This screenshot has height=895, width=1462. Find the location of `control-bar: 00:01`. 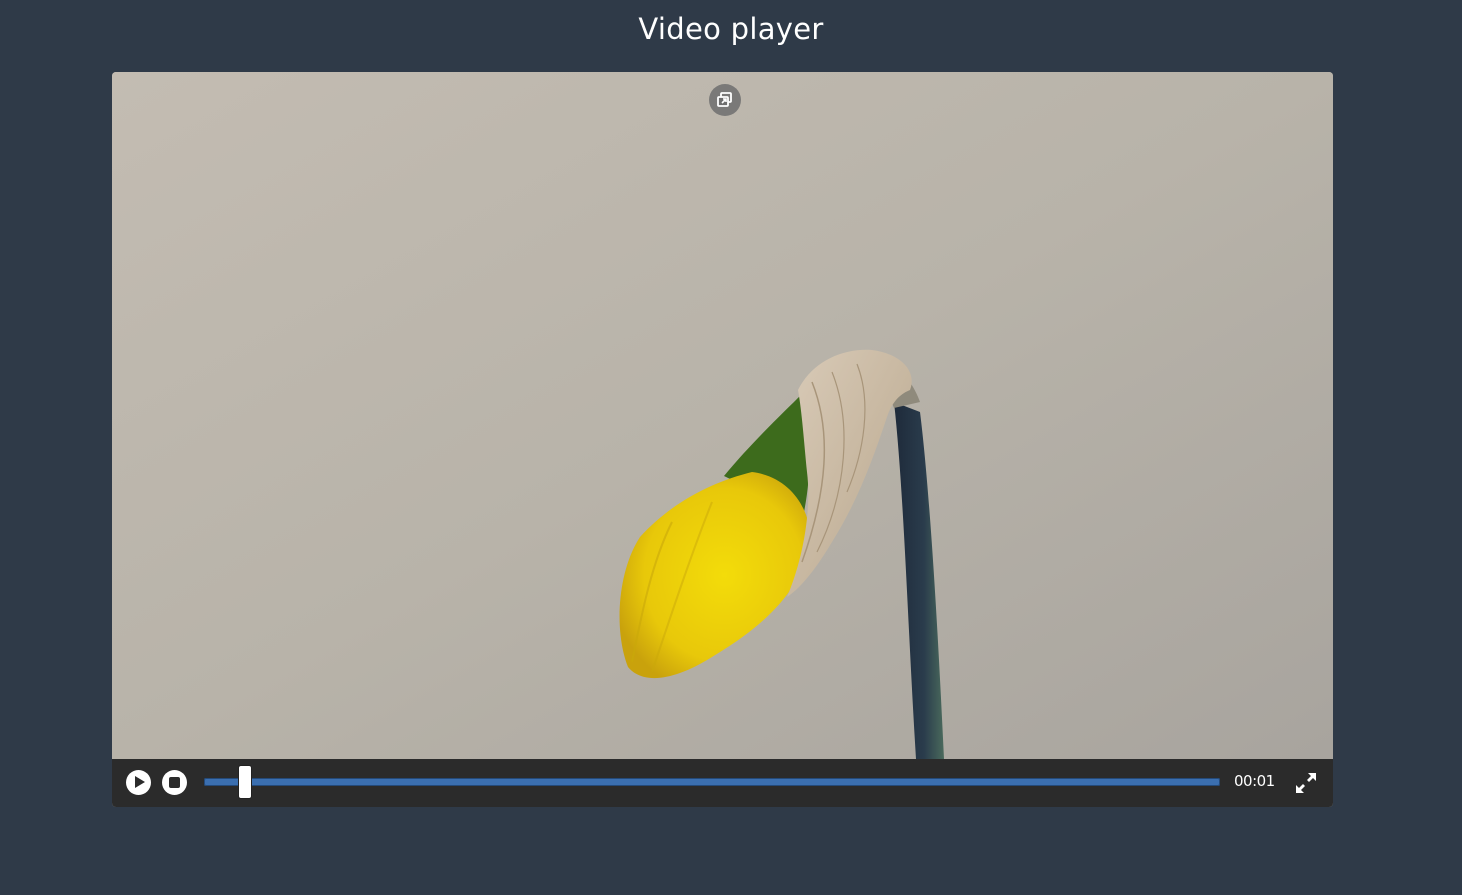

control-bar: 00:01 is located at coordinates (722, 783).